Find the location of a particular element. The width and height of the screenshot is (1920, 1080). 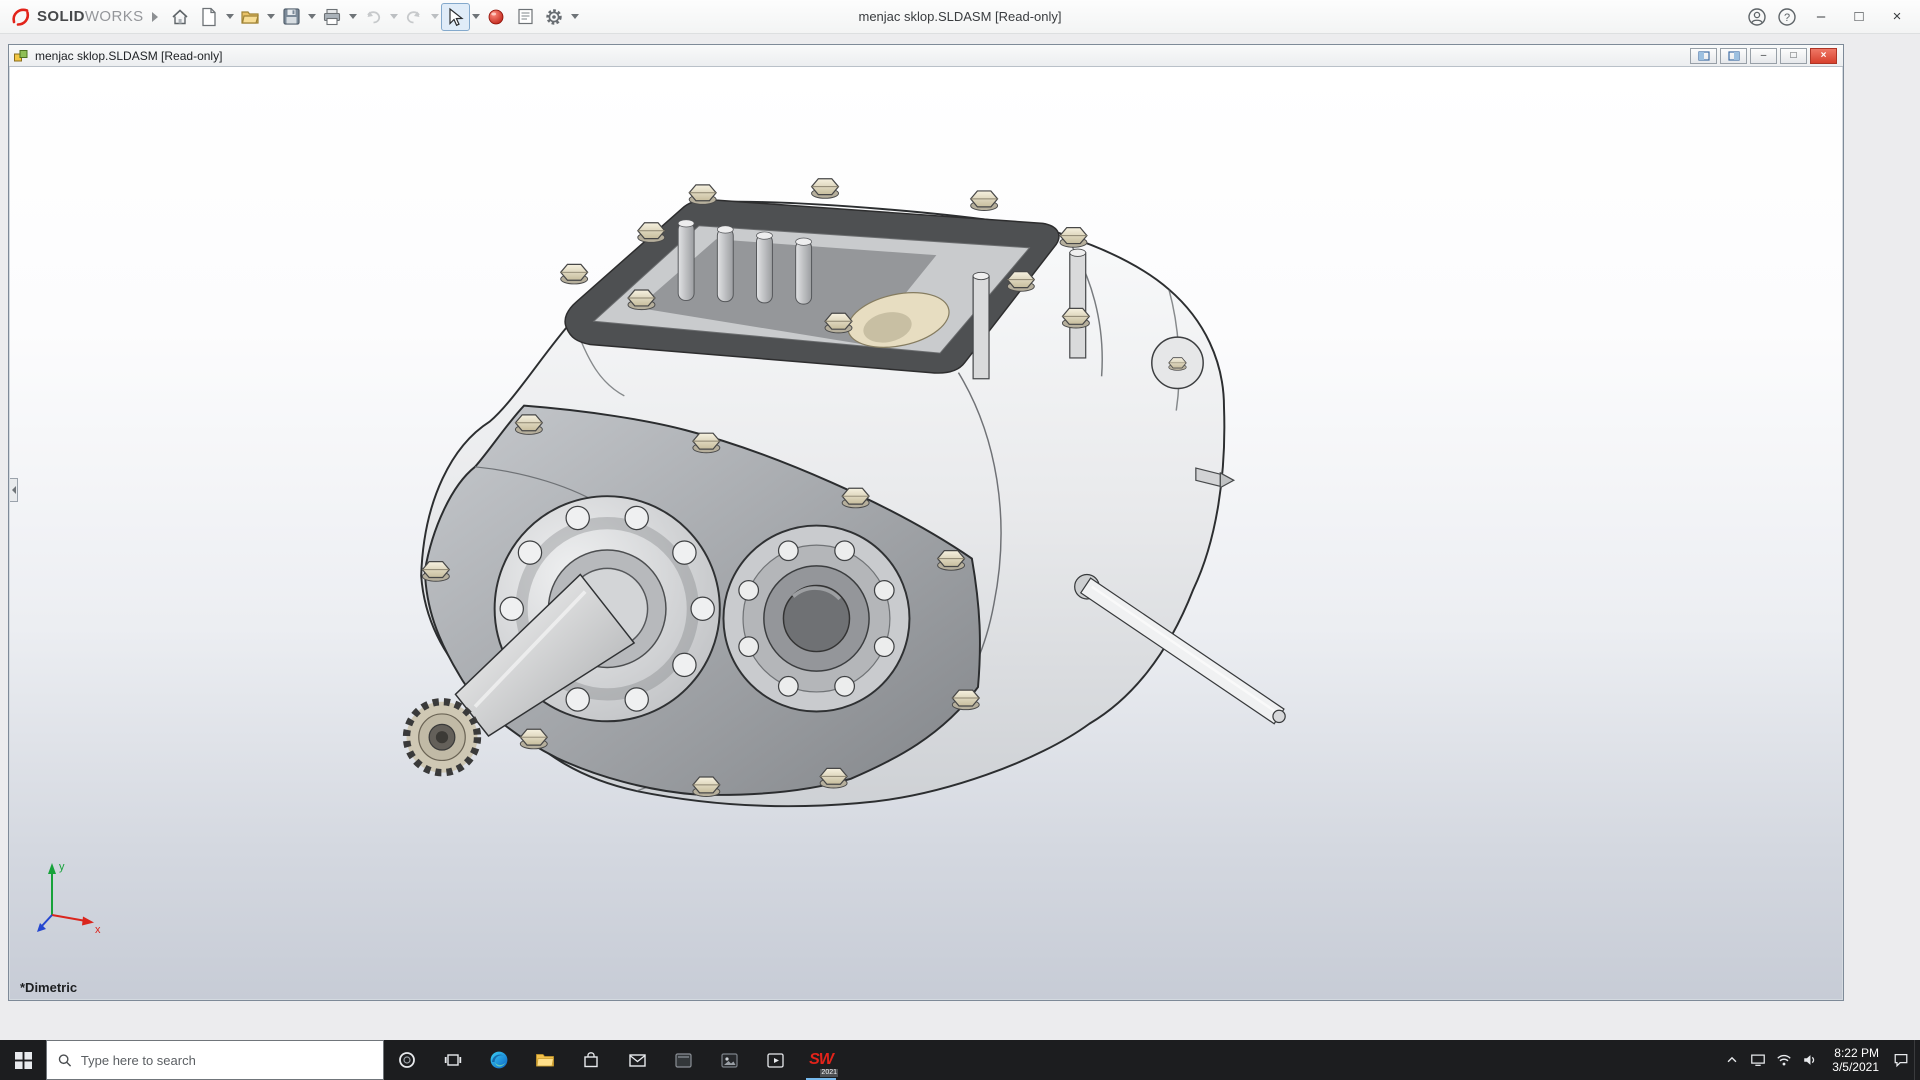

help-icon: ? is located at coordinates (1787, 16).